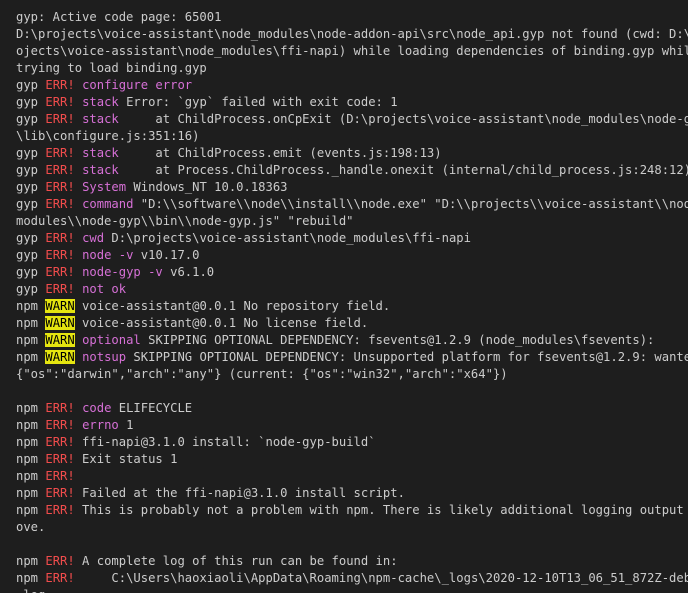 Image resolution: width=688 pixels, height=593 pixels. Describe the element at coordinates (104, 289) in the screenshot. I see `log-keyword: not ok` at that location.